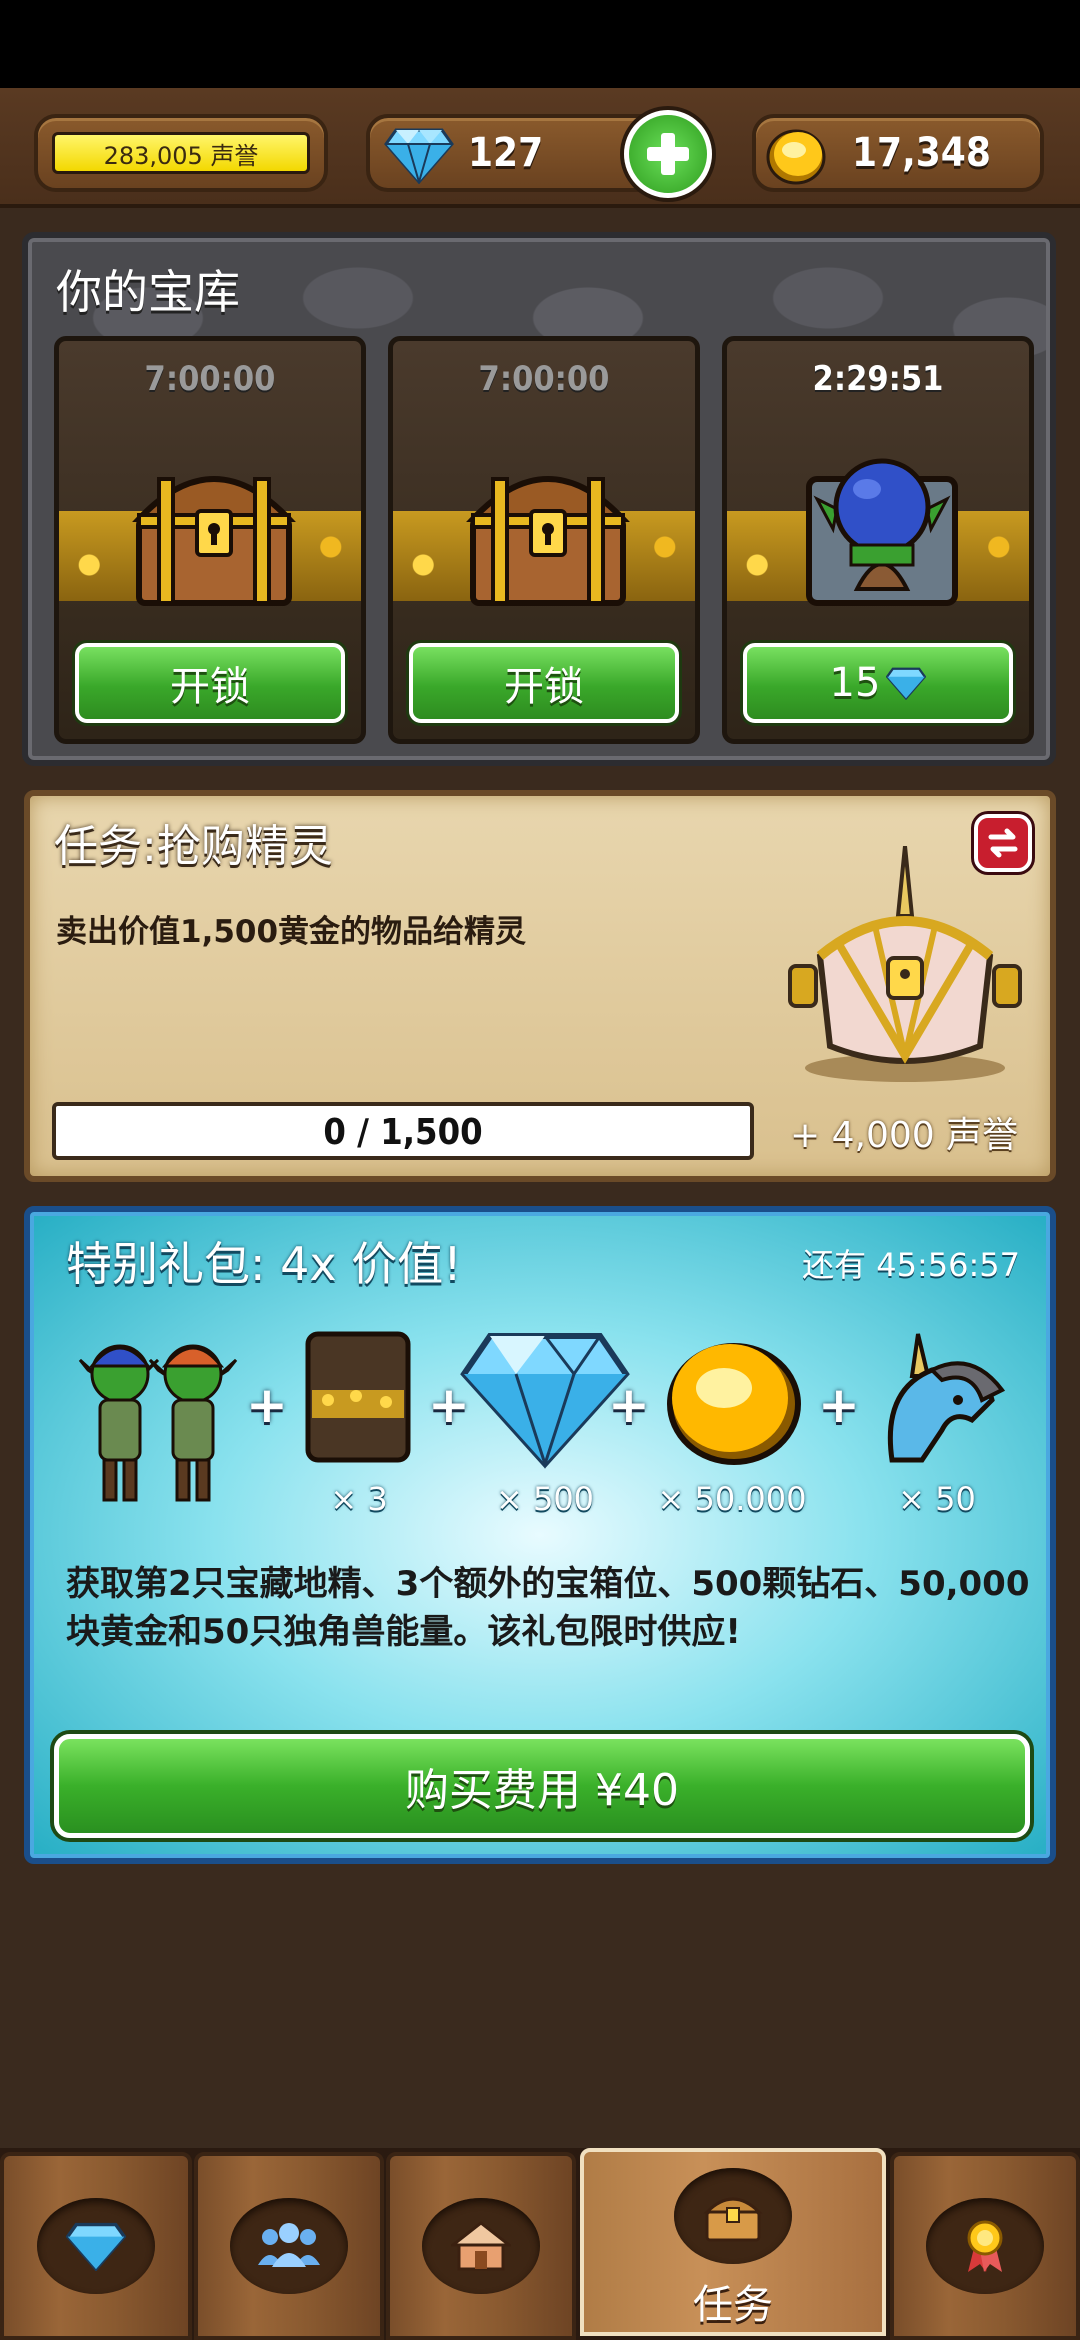  I want to click on tab-shop, so click(96, 2246).